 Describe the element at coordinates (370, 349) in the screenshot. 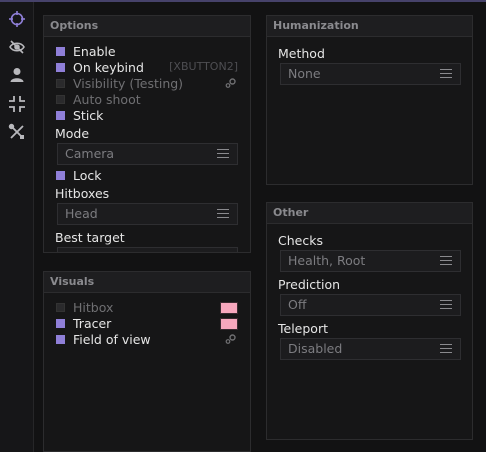

I see `teleport-dropdown: Disabled` at that location.